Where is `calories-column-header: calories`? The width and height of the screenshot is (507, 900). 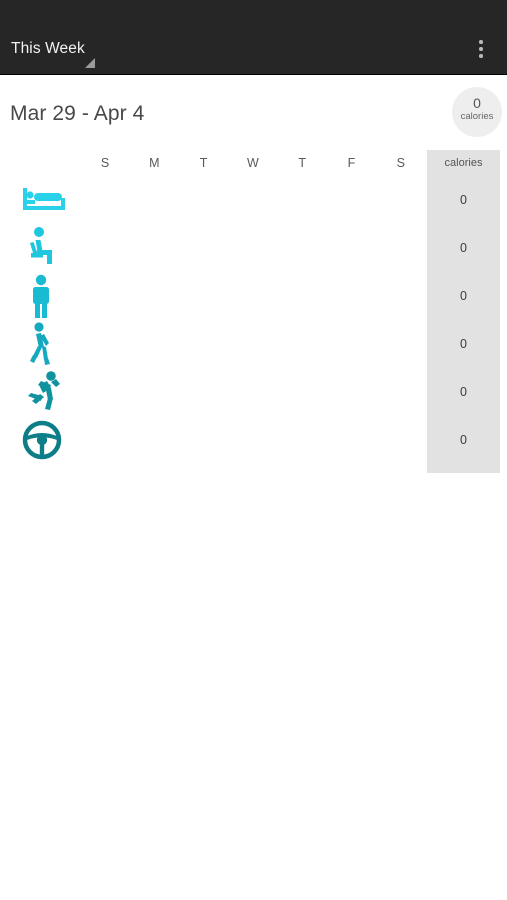
calories-column-header: calories is located at coordinates (463, 163).